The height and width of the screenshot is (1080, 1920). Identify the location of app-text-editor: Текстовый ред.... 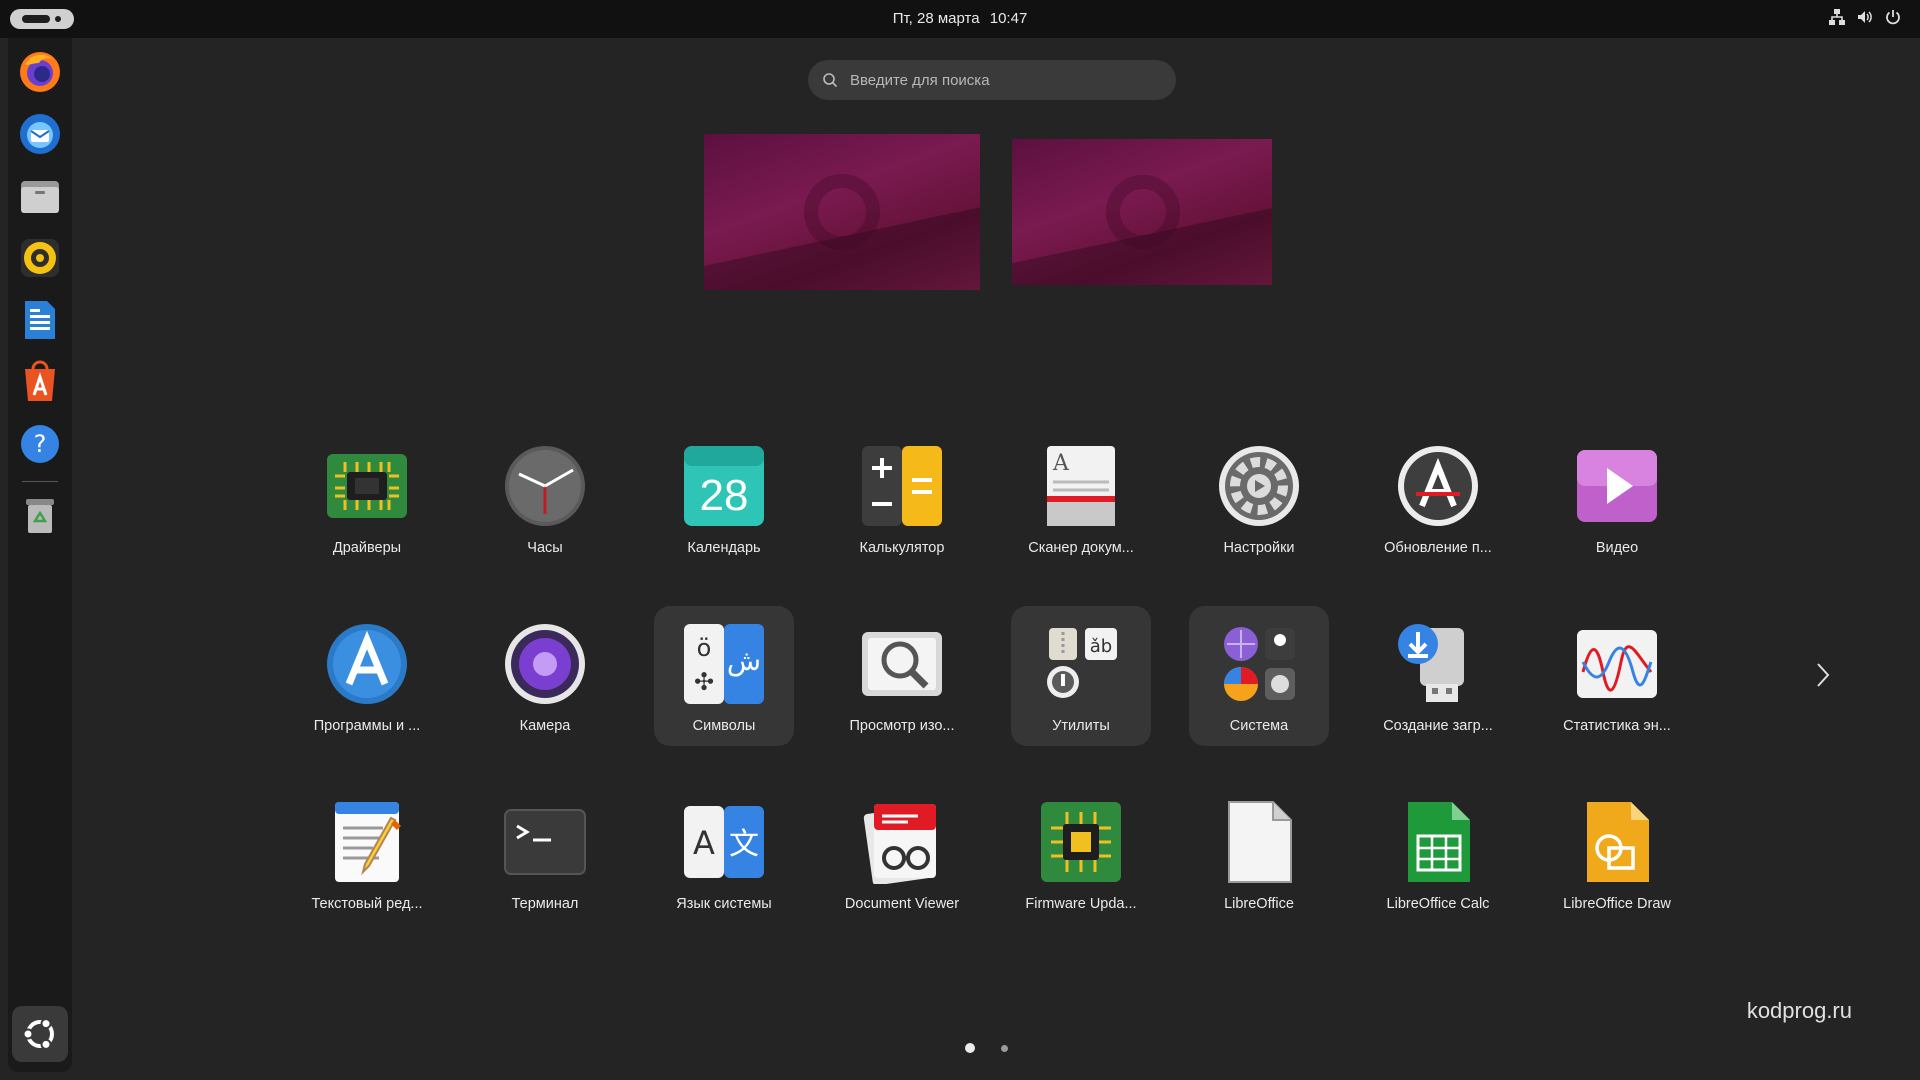
(367, 854).